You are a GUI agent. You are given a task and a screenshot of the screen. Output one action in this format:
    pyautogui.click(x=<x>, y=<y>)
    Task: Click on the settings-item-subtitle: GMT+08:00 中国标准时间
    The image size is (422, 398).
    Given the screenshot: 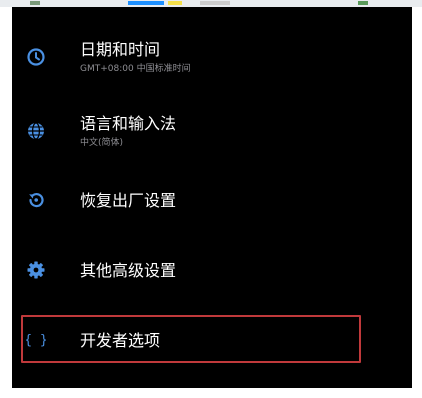 What is the action you would take?
    pyautogui.click(x=135, y=69)
    